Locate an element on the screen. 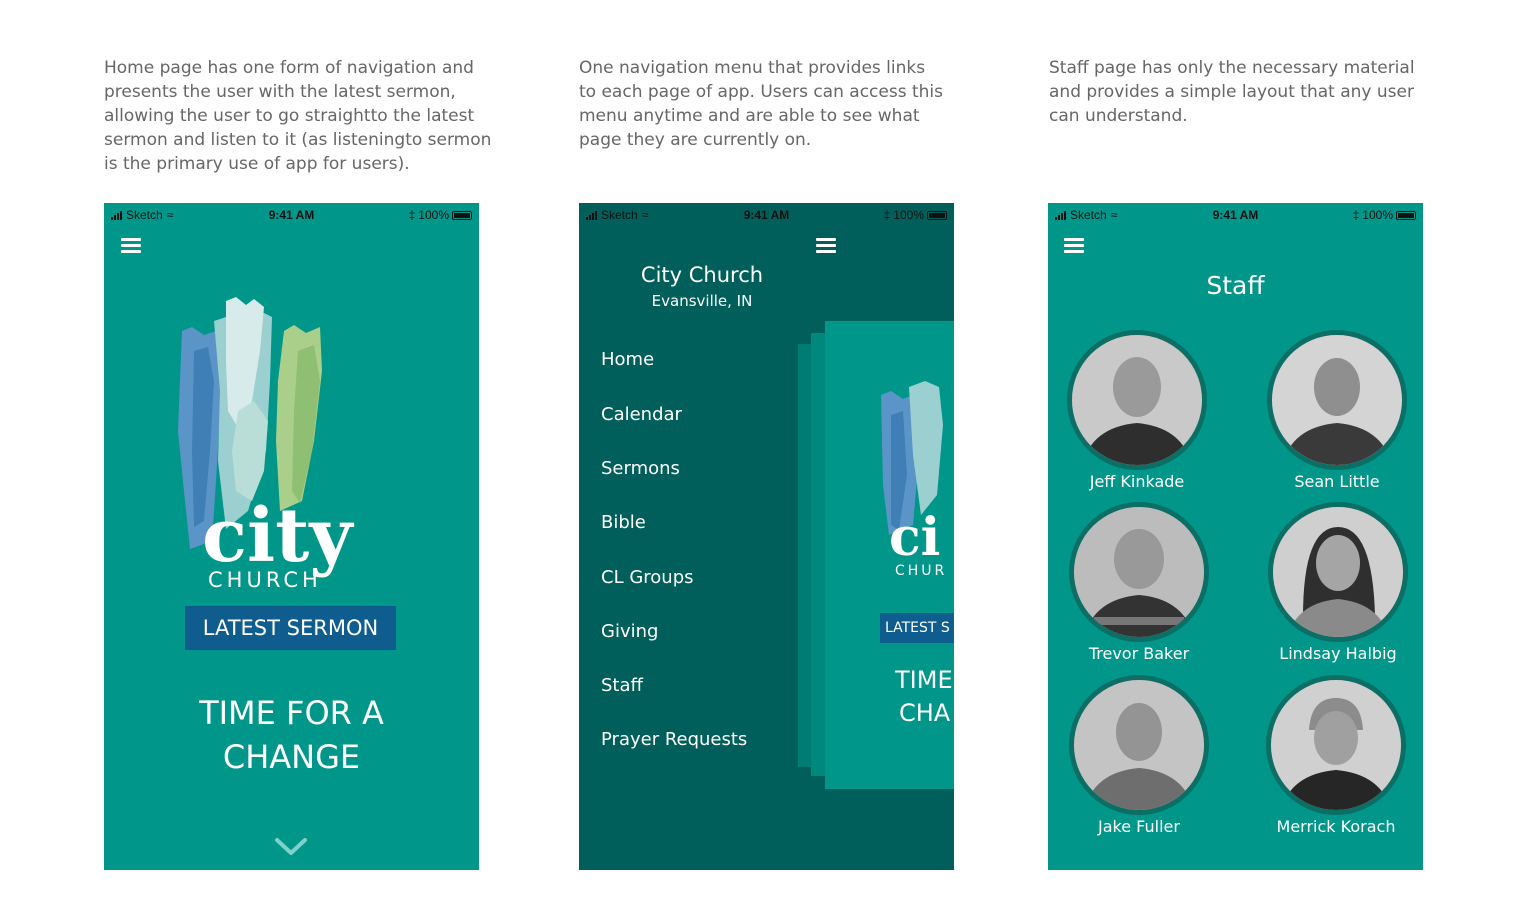  staff-name: Lindsay Halbig is located at coordinates (1338, 653).